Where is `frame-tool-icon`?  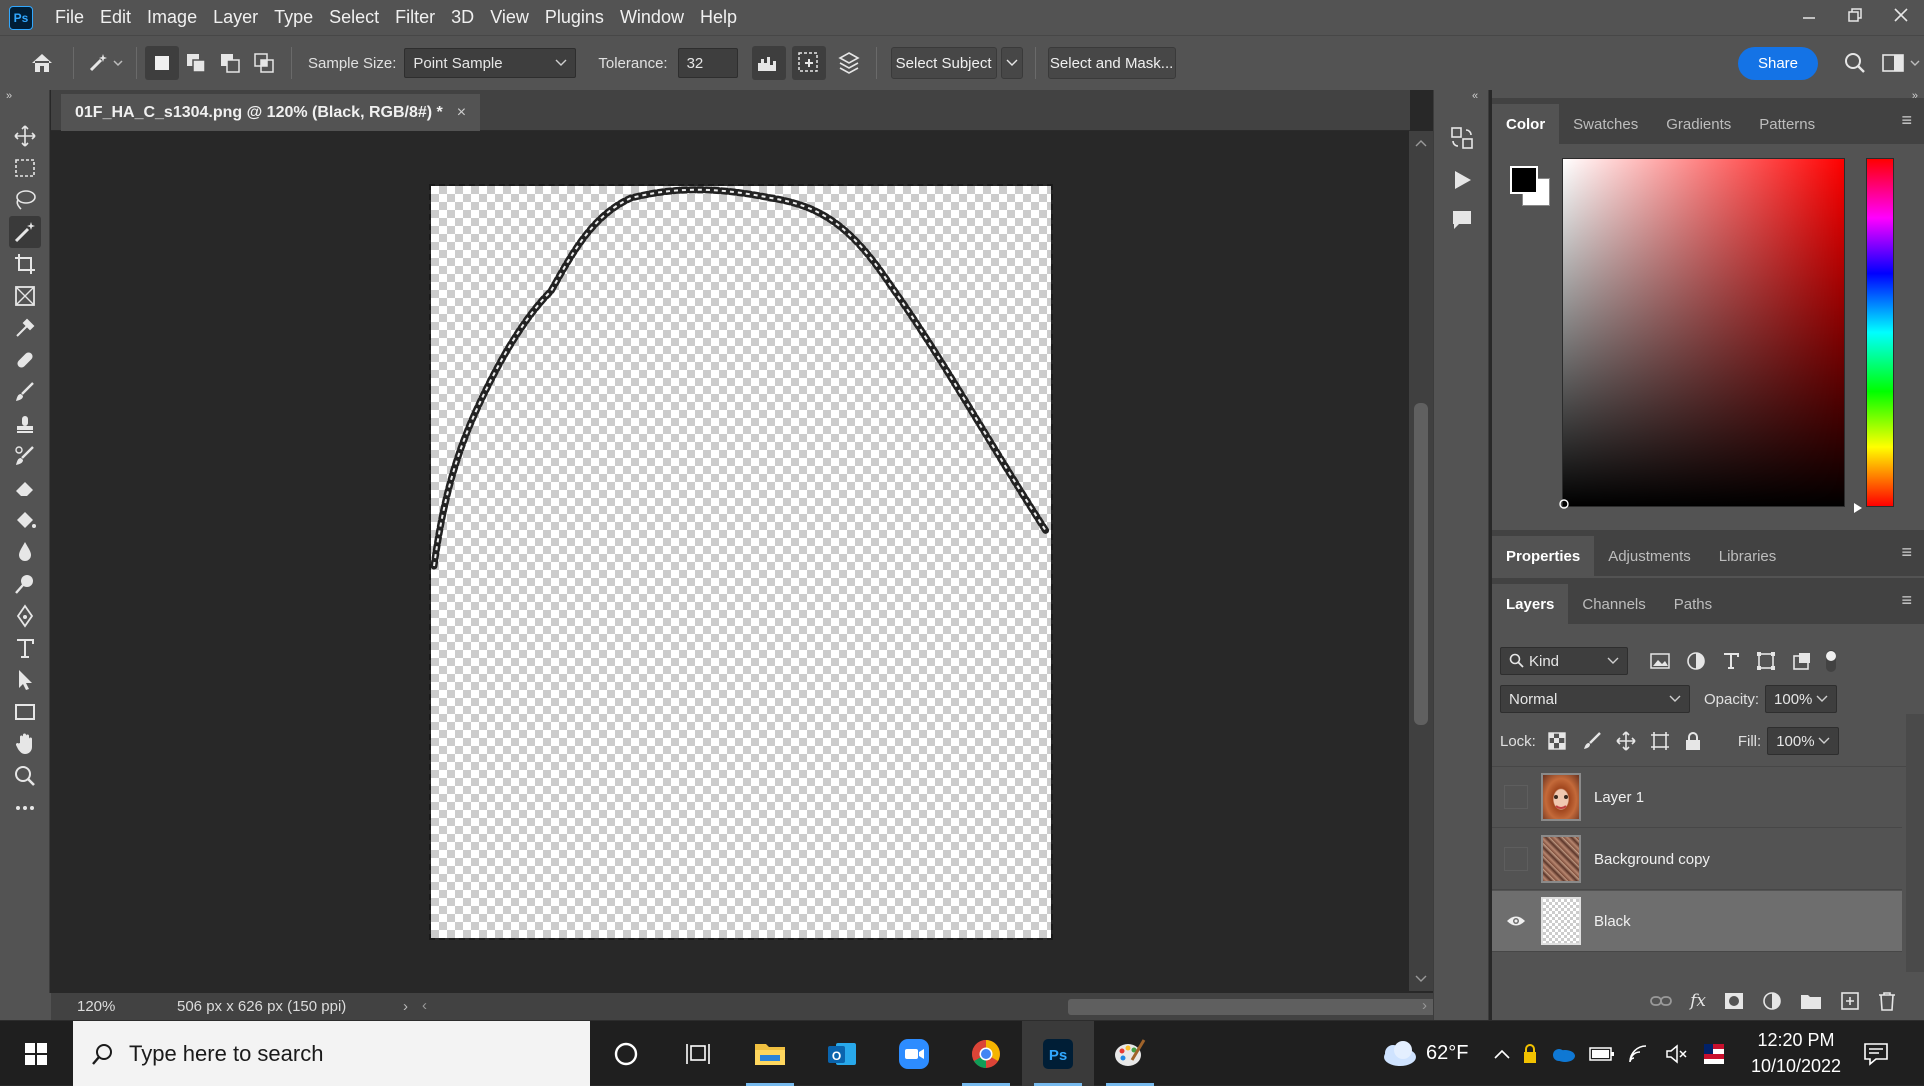 frame-tool-icon is located at coordinates (25, 296).